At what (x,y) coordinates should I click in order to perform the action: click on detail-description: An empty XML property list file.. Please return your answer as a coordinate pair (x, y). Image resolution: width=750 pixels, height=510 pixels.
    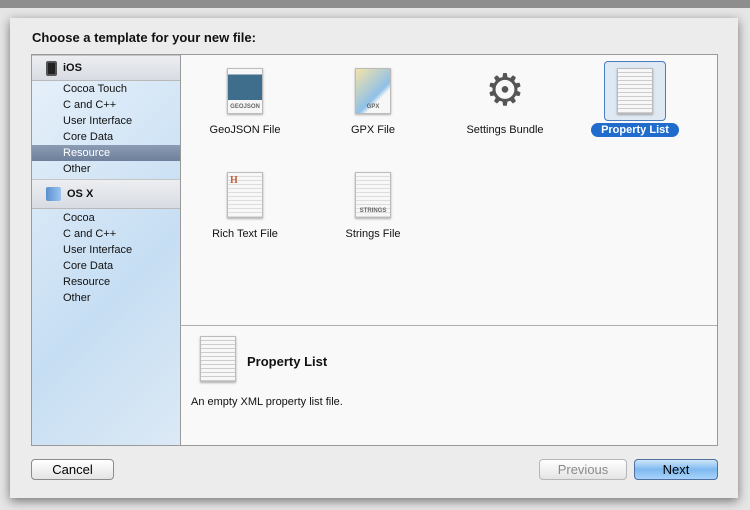
    Looking at the image, I should click on (267, 402).